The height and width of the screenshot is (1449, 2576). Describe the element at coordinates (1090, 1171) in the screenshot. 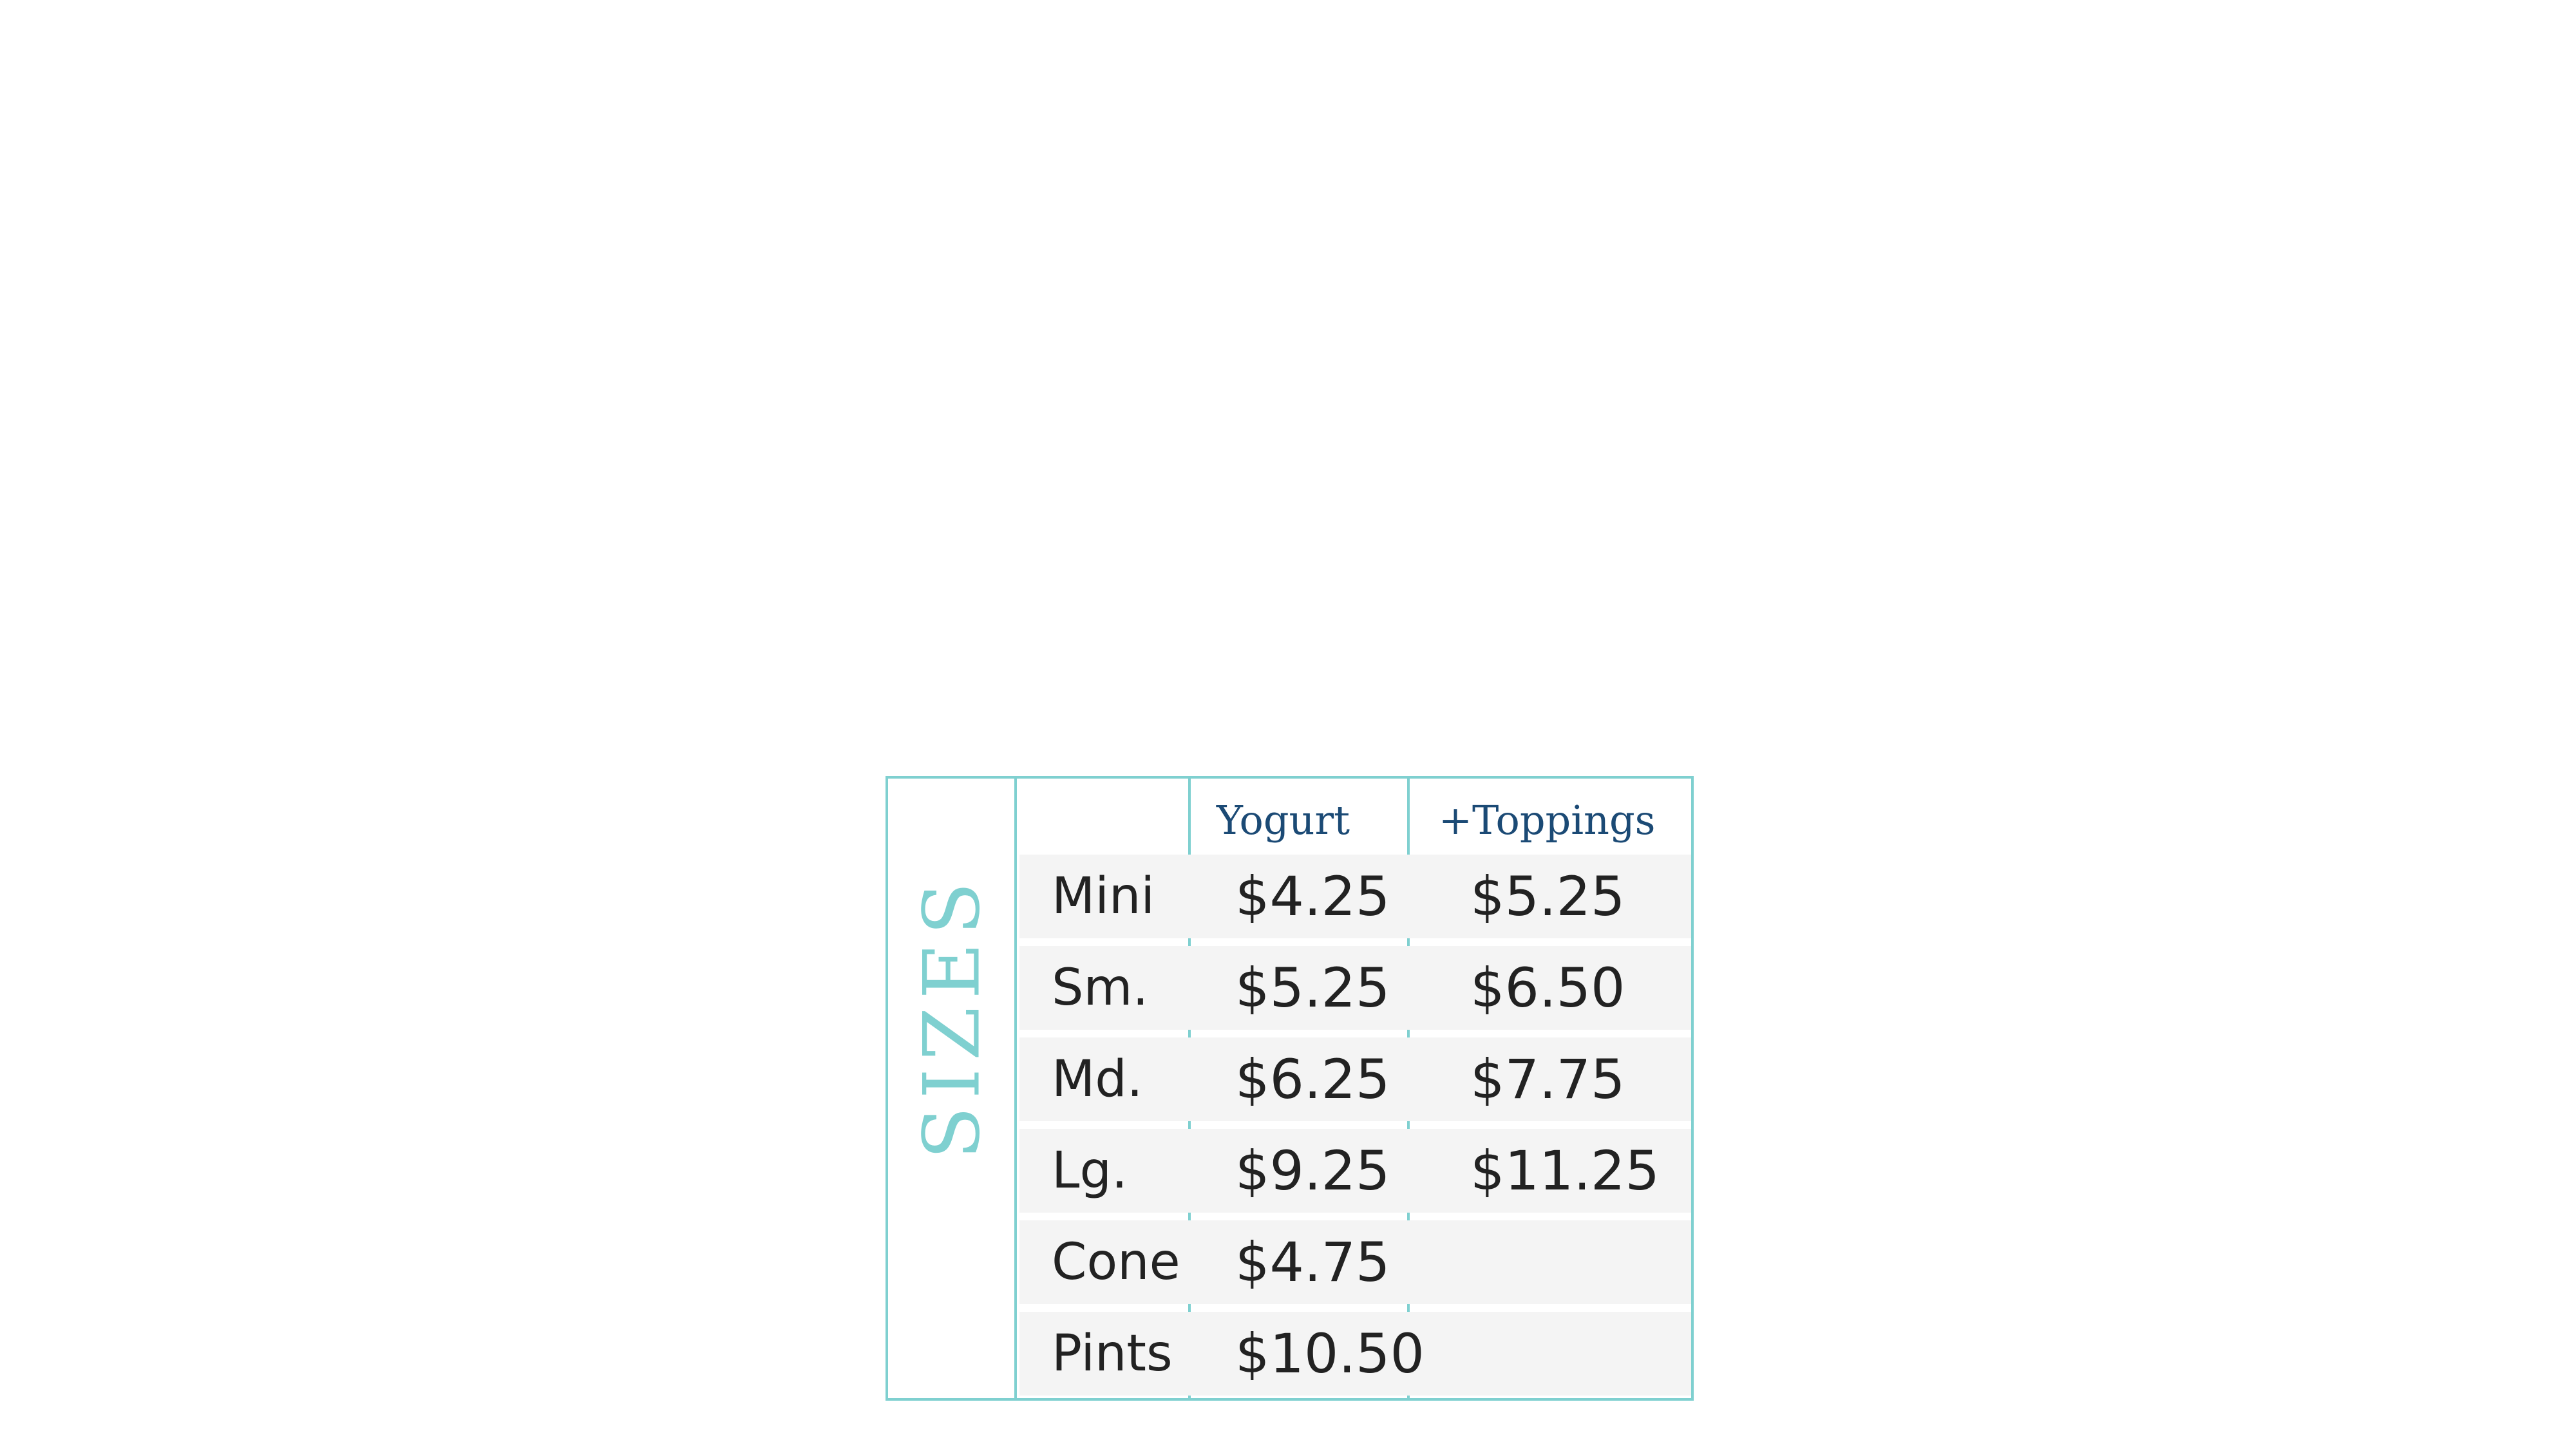

I see `row-size: Lg.` at that location.